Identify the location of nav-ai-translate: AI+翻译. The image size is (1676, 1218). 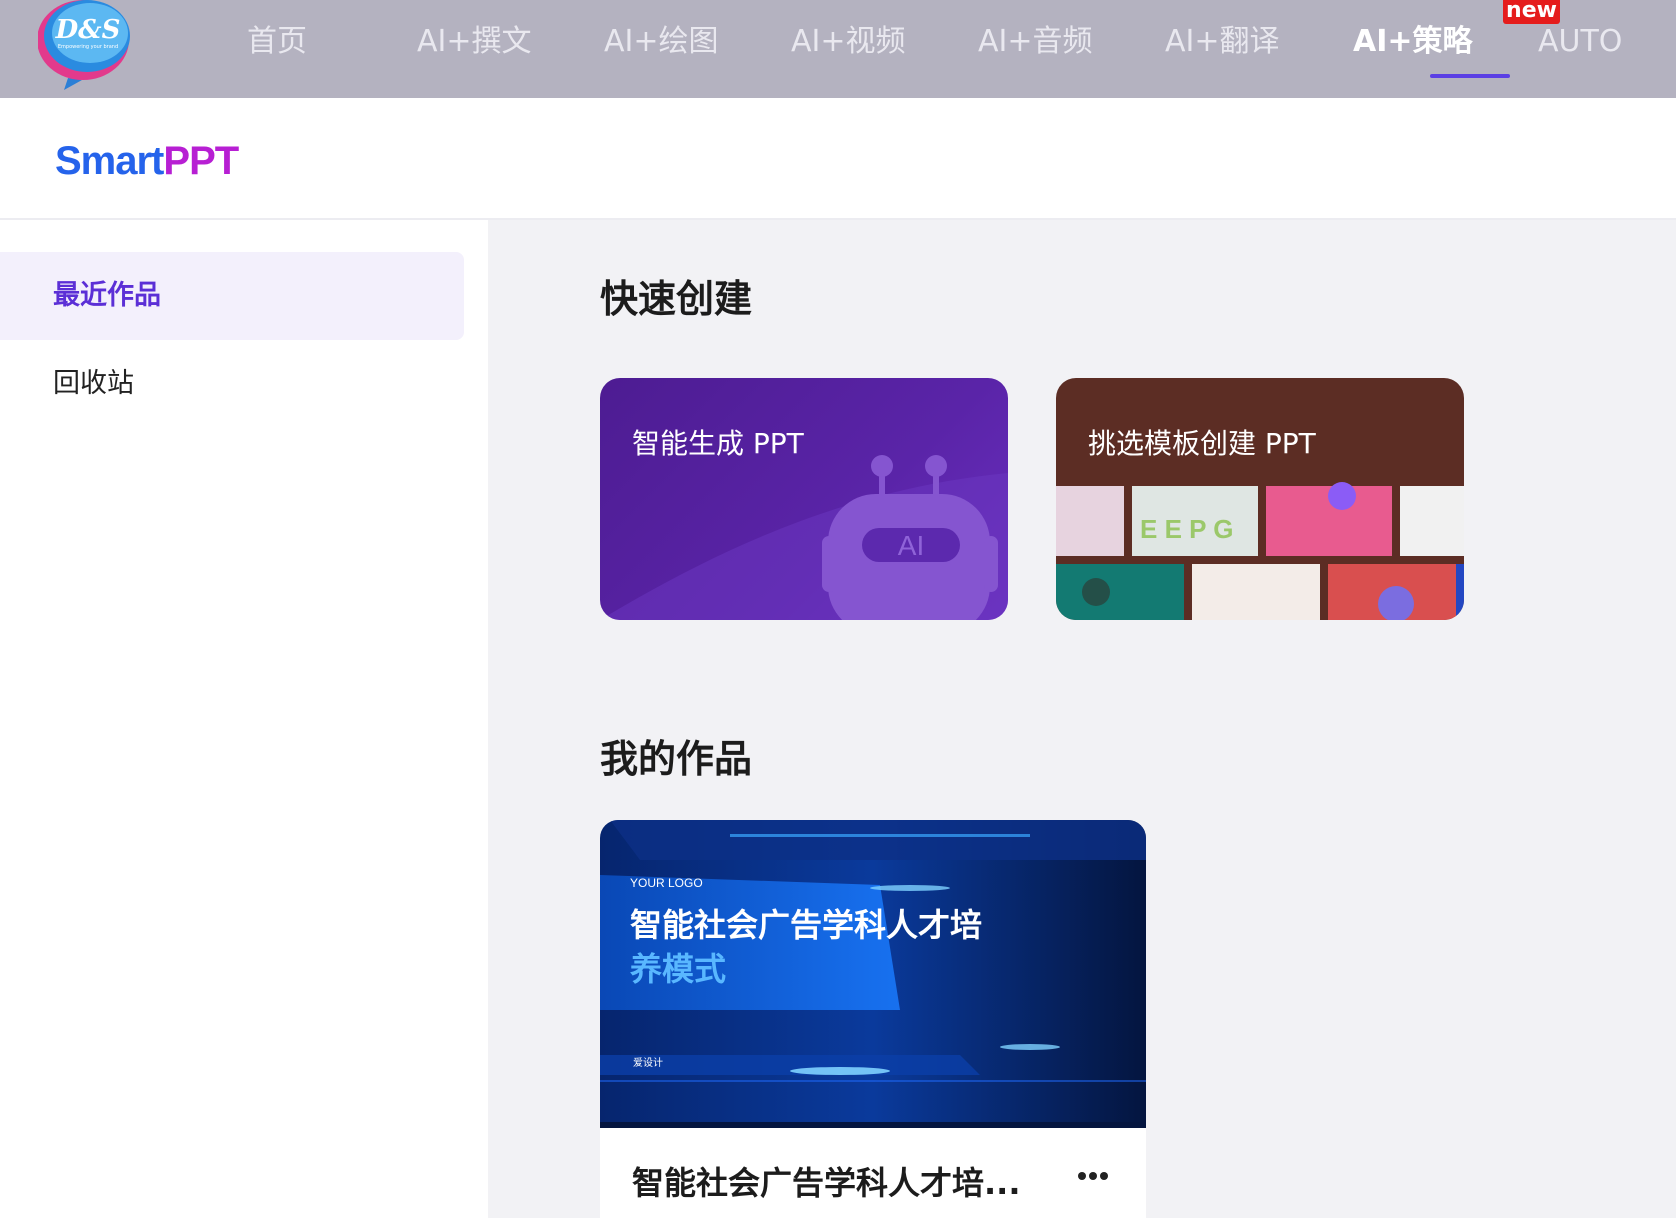
(1222, 42).